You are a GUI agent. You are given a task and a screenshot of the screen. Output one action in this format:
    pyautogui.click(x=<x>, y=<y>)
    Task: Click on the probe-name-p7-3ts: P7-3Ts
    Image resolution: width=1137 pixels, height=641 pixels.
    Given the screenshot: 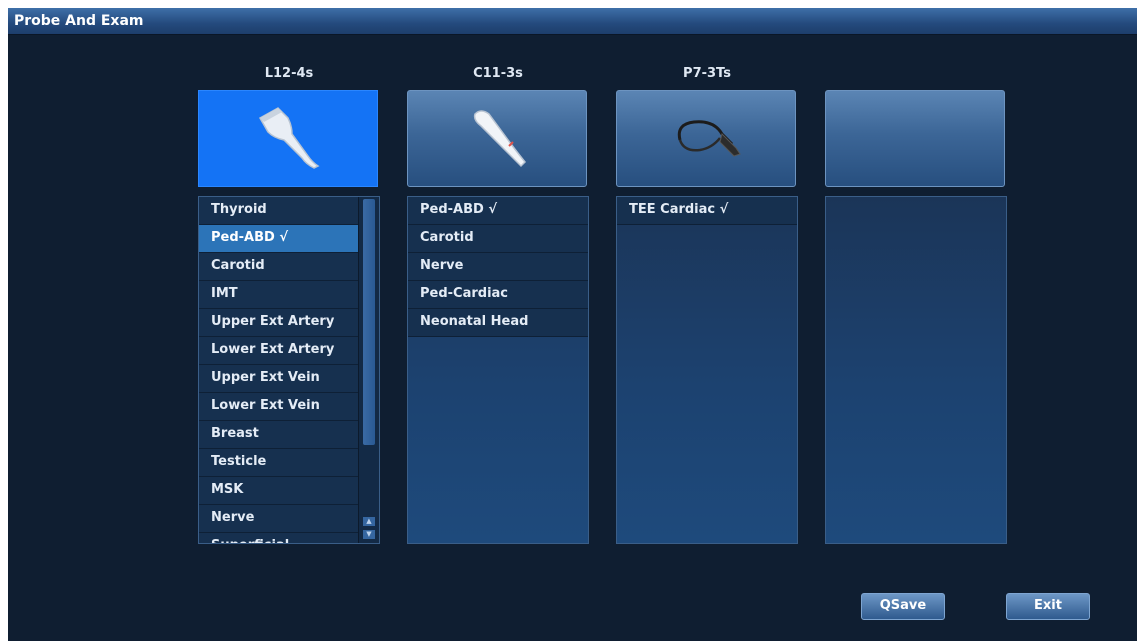 What is the action you would take?
    pyautogui.click(x=707, y=73)
    